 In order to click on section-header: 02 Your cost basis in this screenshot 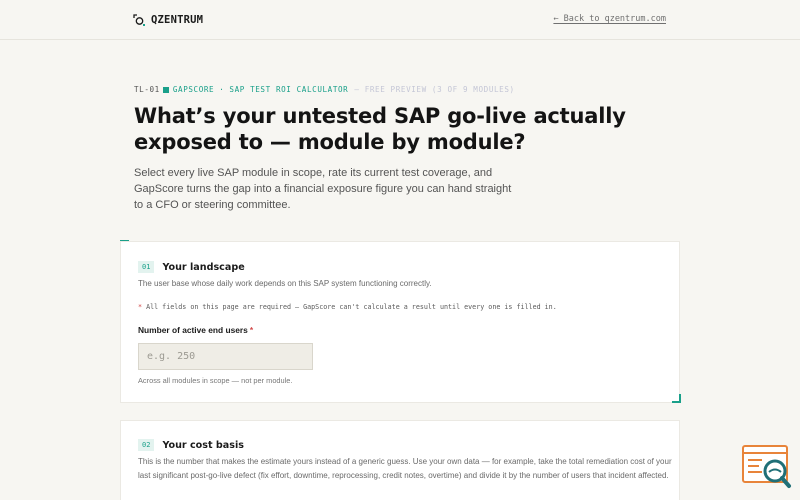, I will do `click(191, 445)`.